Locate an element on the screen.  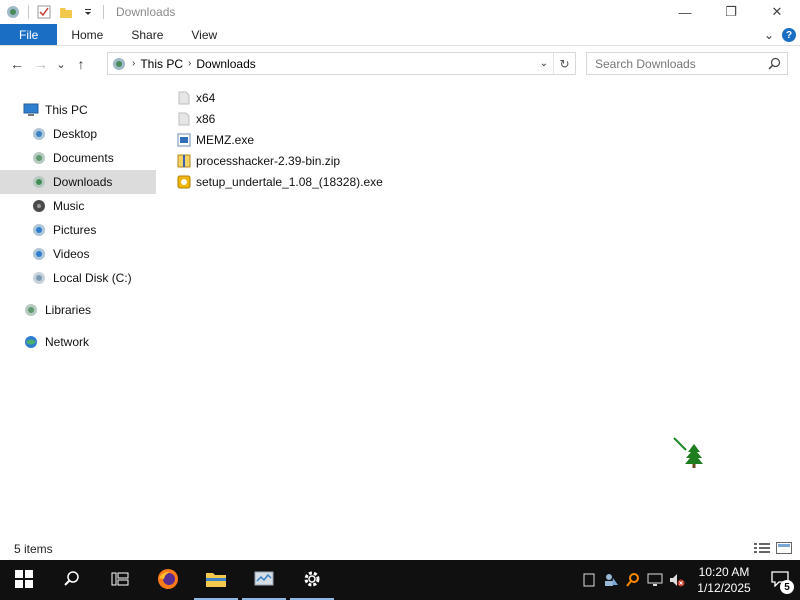
search-input: Search Downloads is located at coordinates (645, 64).